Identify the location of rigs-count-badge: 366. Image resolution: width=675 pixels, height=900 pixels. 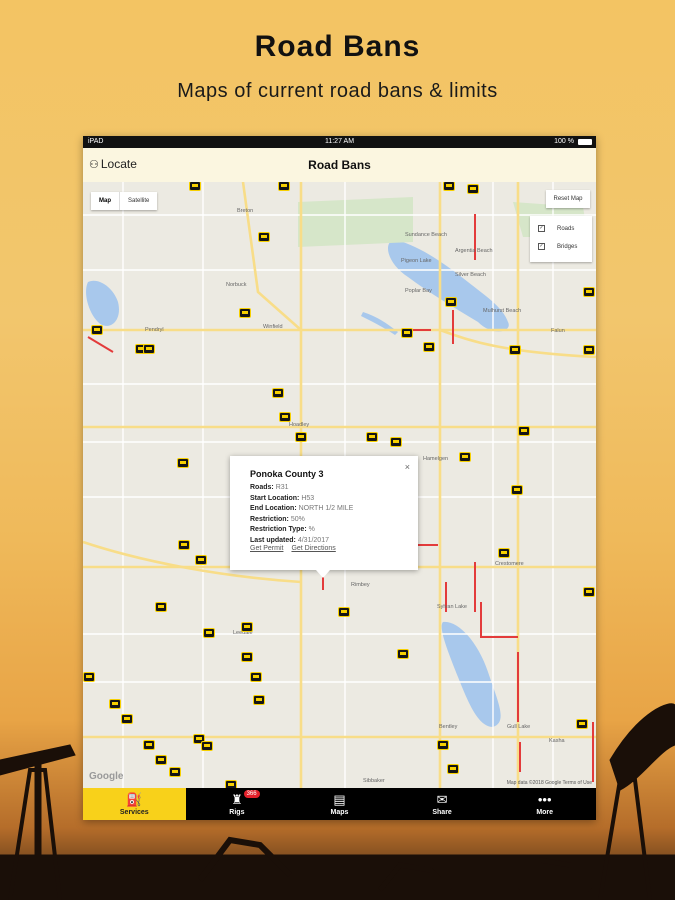
(251, 794).